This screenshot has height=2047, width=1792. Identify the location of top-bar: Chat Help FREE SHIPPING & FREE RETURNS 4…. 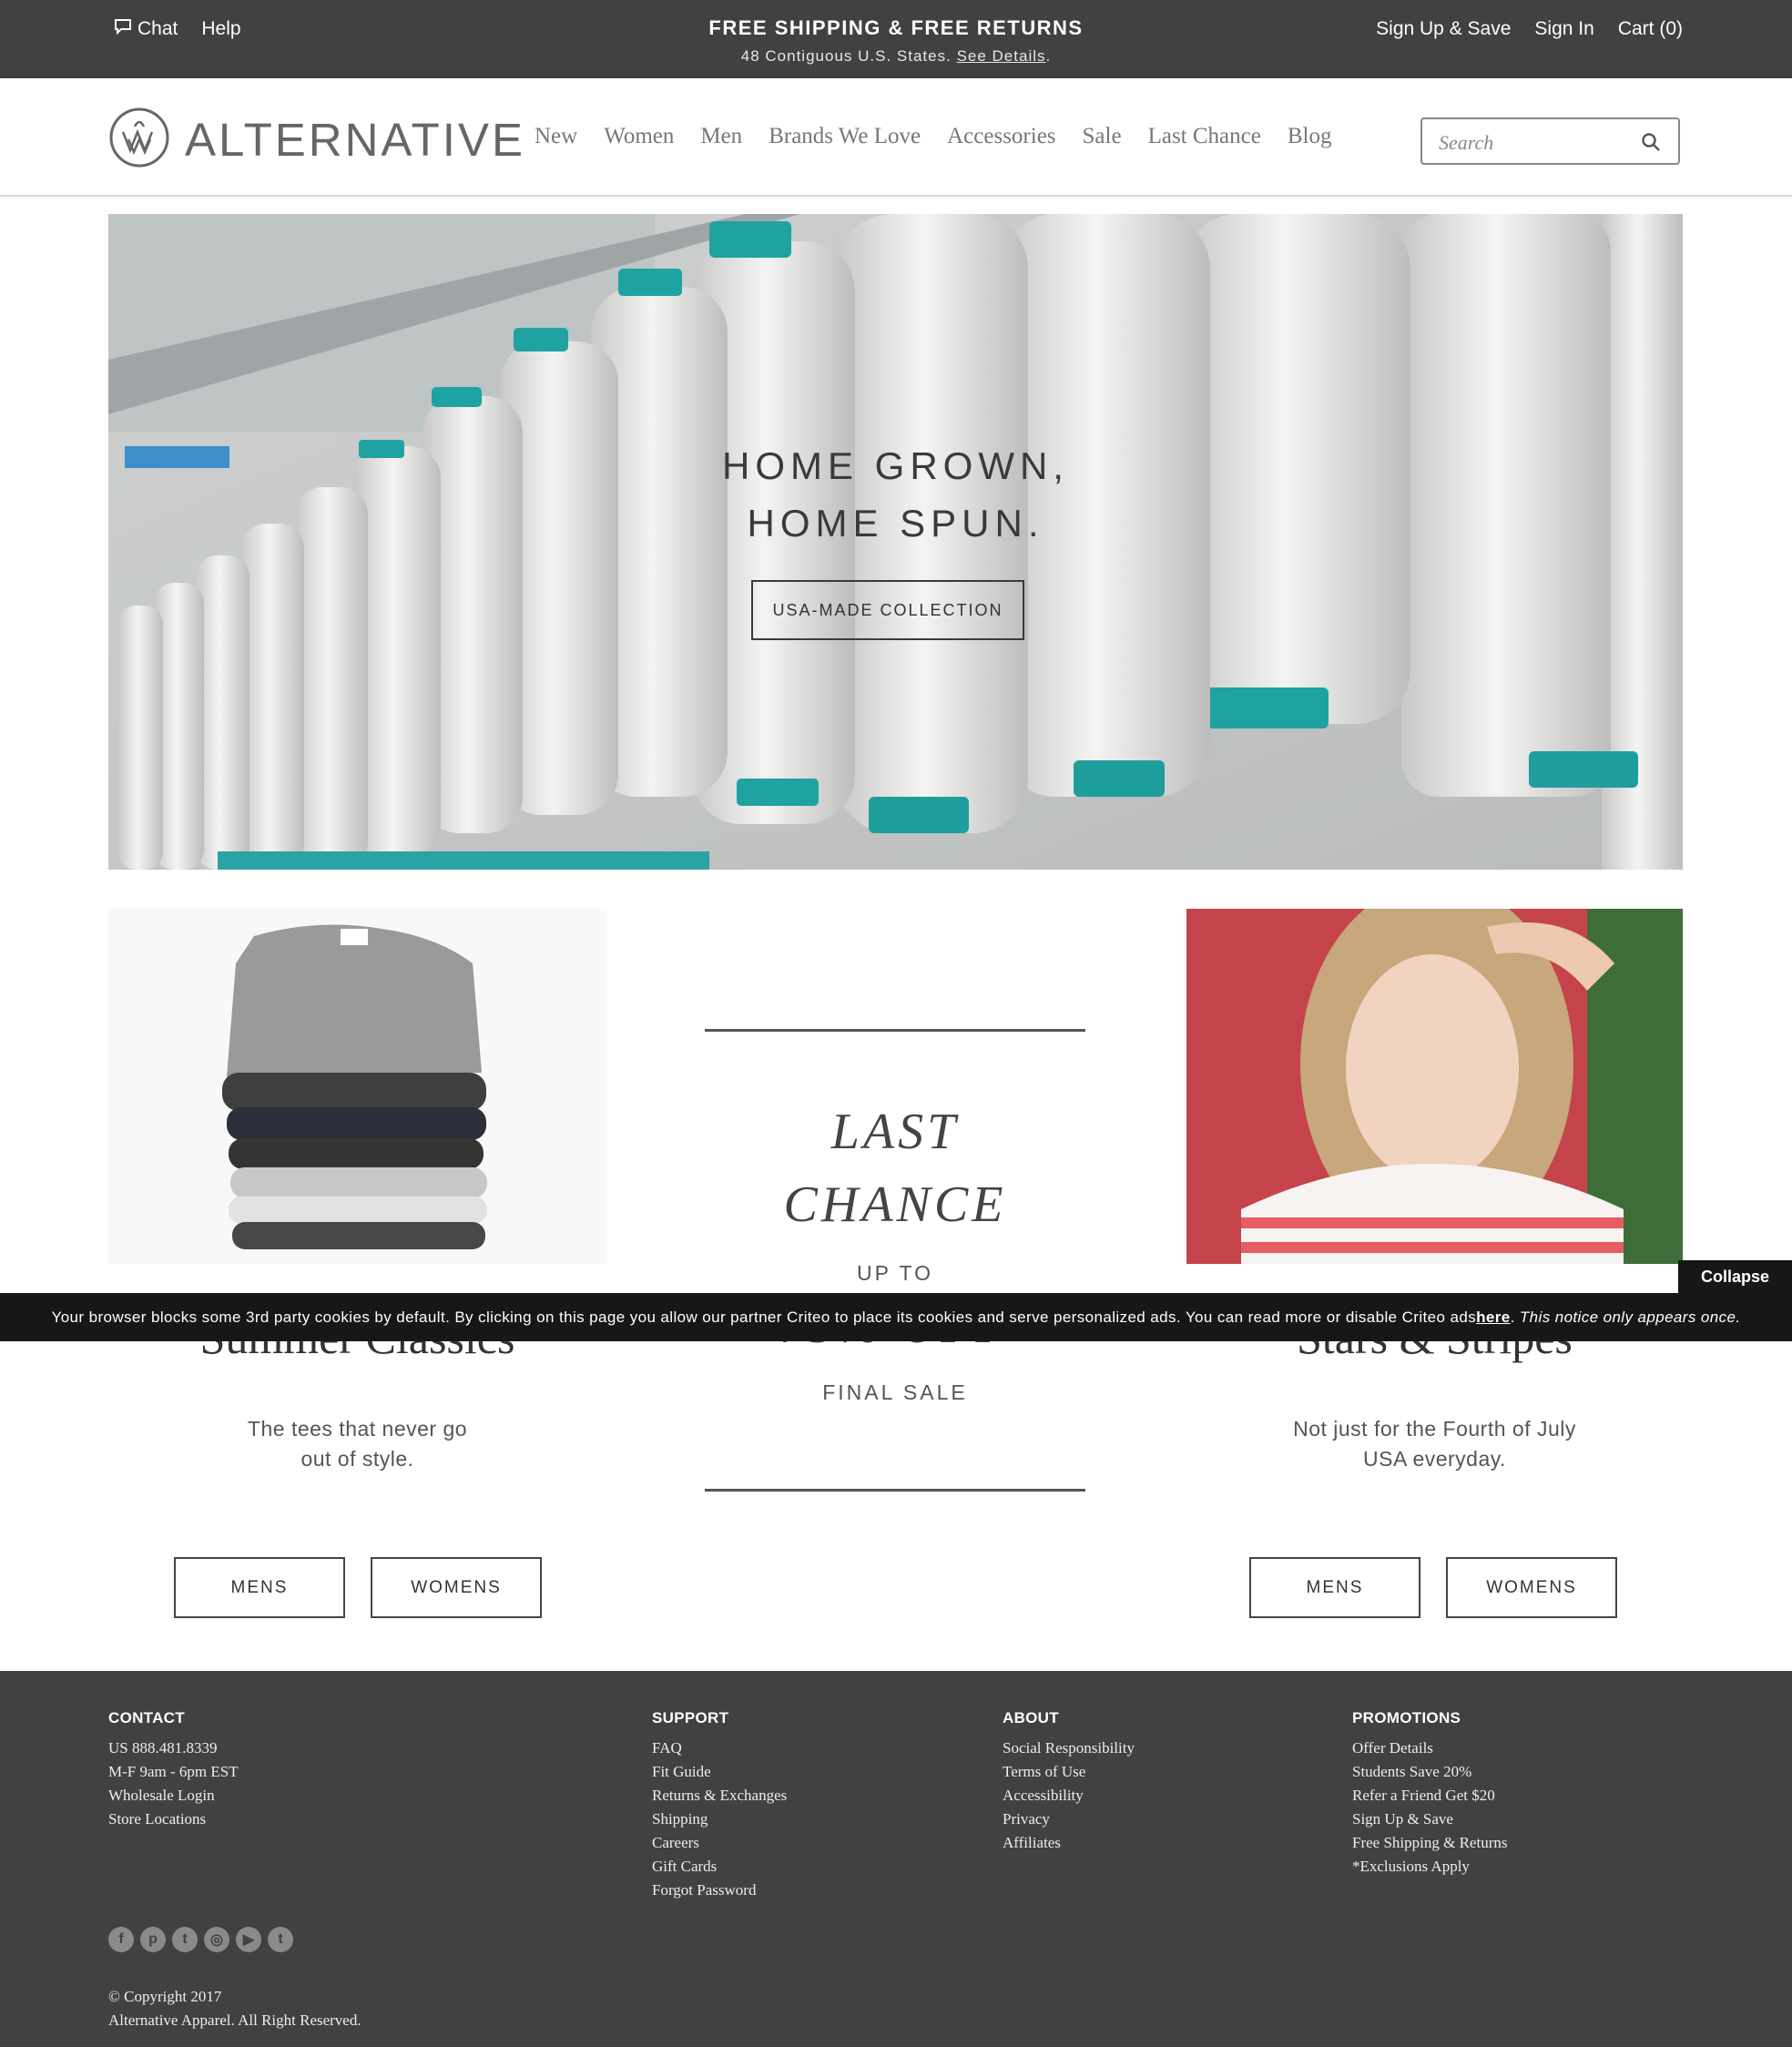
(896, 39).